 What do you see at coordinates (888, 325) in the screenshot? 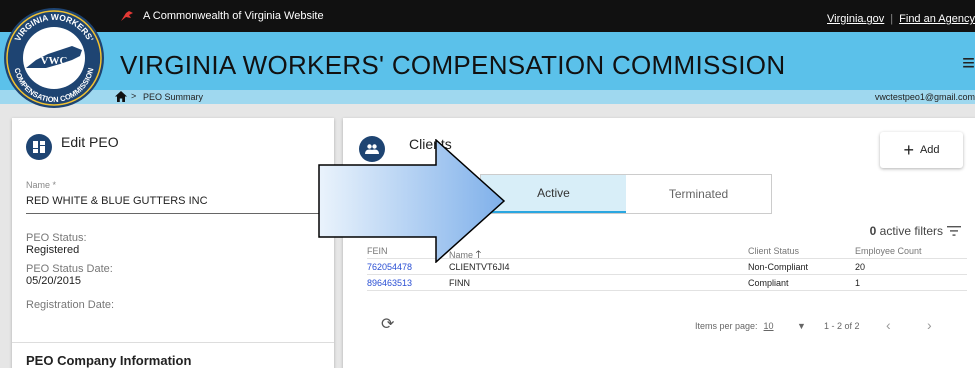
I see `previous-page-icon: ‹` at bounding box center [888, 325].